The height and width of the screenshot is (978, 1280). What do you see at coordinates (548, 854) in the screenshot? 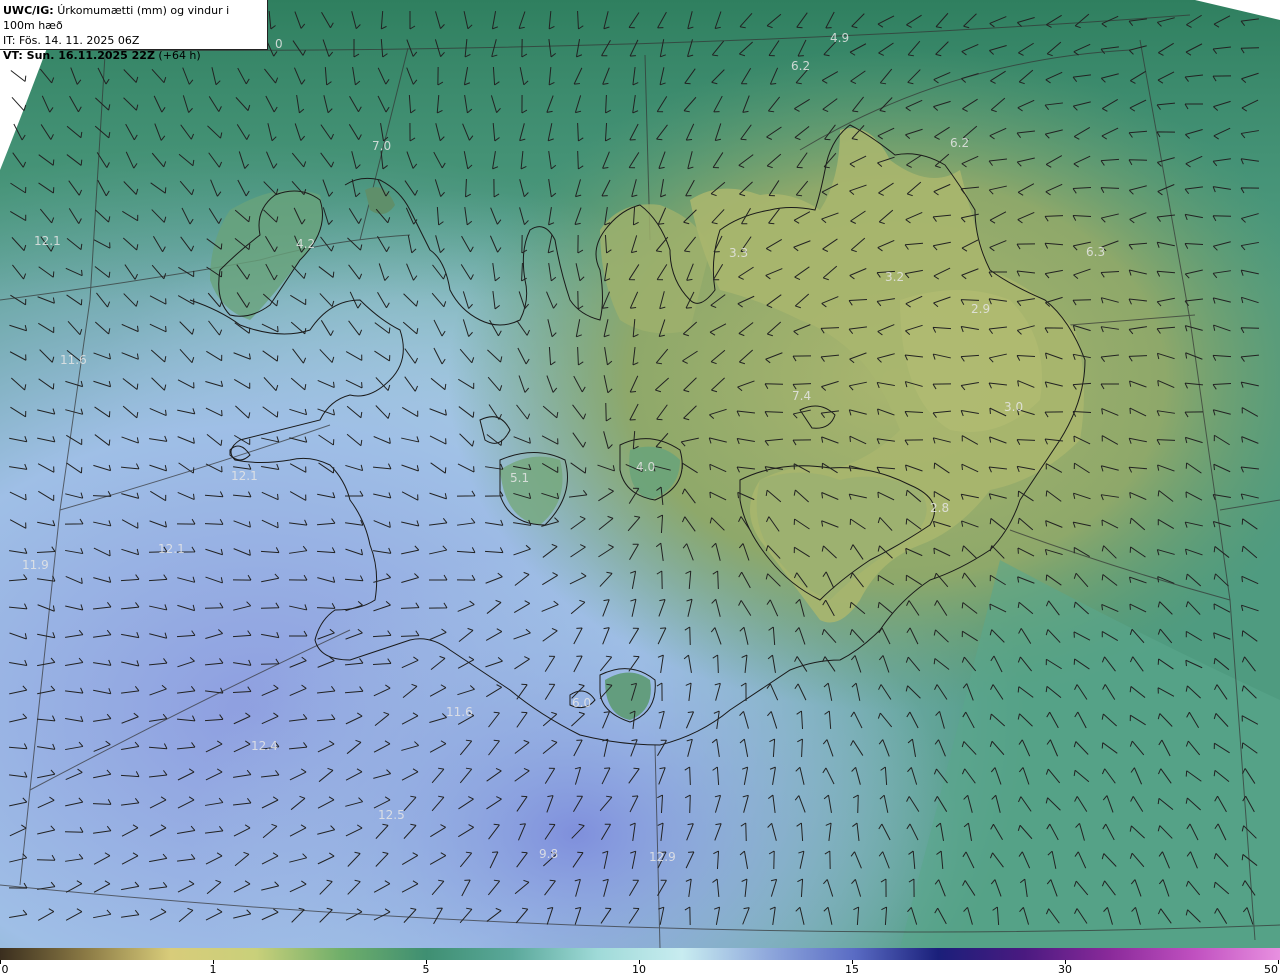
I see `value-label: 9.8` at bounding box center [548, 854].